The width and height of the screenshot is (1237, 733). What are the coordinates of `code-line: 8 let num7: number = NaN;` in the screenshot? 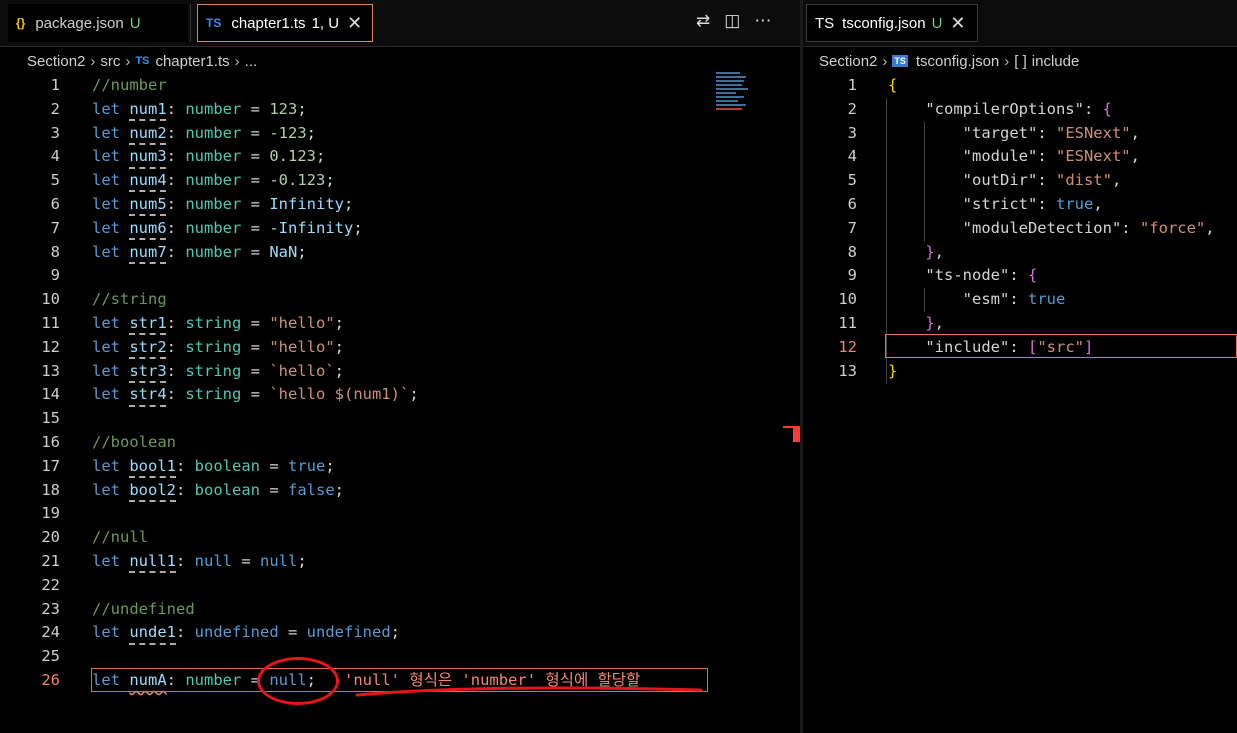 It's located at (400, 253).